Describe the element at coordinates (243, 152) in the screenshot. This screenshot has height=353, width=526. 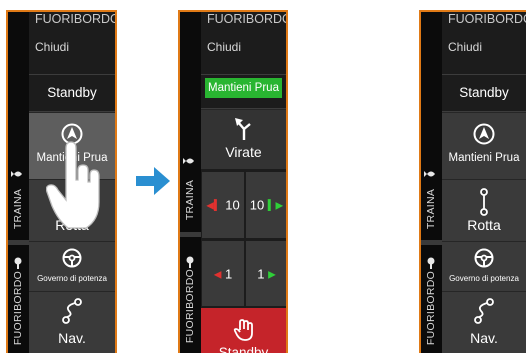
I see `turn-label: Virate` at that location.